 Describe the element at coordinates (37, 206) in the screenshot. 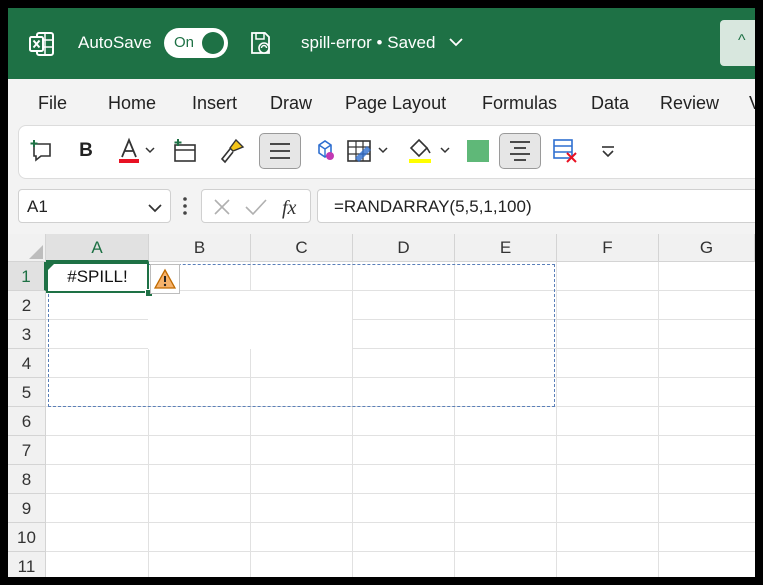

I see `name-box-value: A1` at that location.